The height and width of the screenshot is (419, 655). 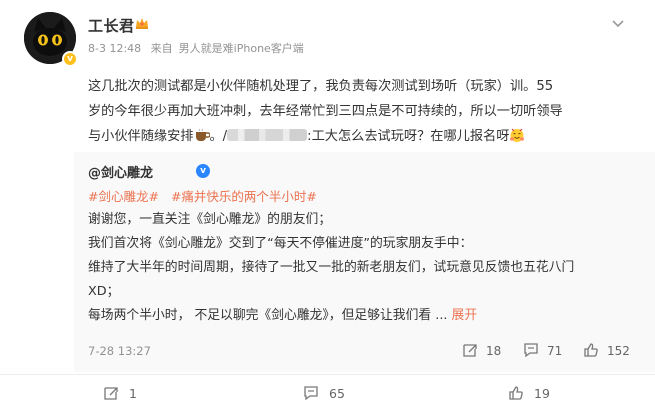 What do you see at coordinates (218, 136) in the screenshot?
I see `post-line-part: 。/` at bounding box center [218, 136].